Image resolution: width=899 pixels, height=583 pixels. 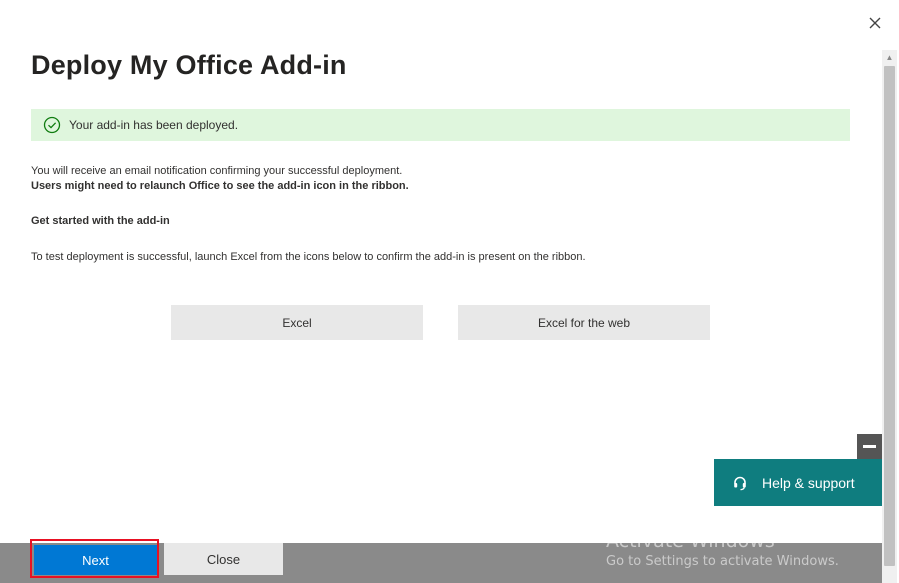 I want to click on scroll-up-icon: ▲, so click(x=889, y=57).